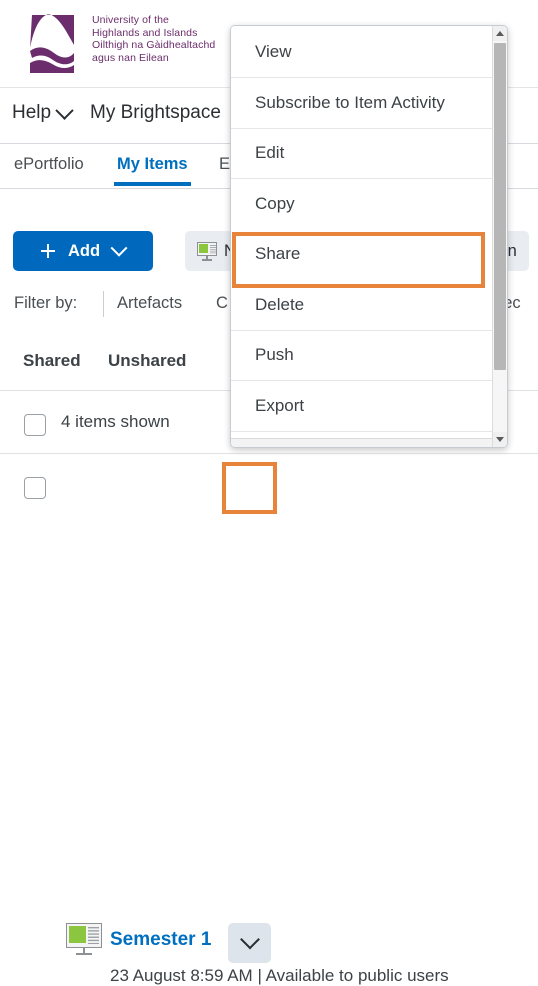 This screenshot has height=986, width=538. I want to click on scroll-up-arrow-icon, so click(500, 33).